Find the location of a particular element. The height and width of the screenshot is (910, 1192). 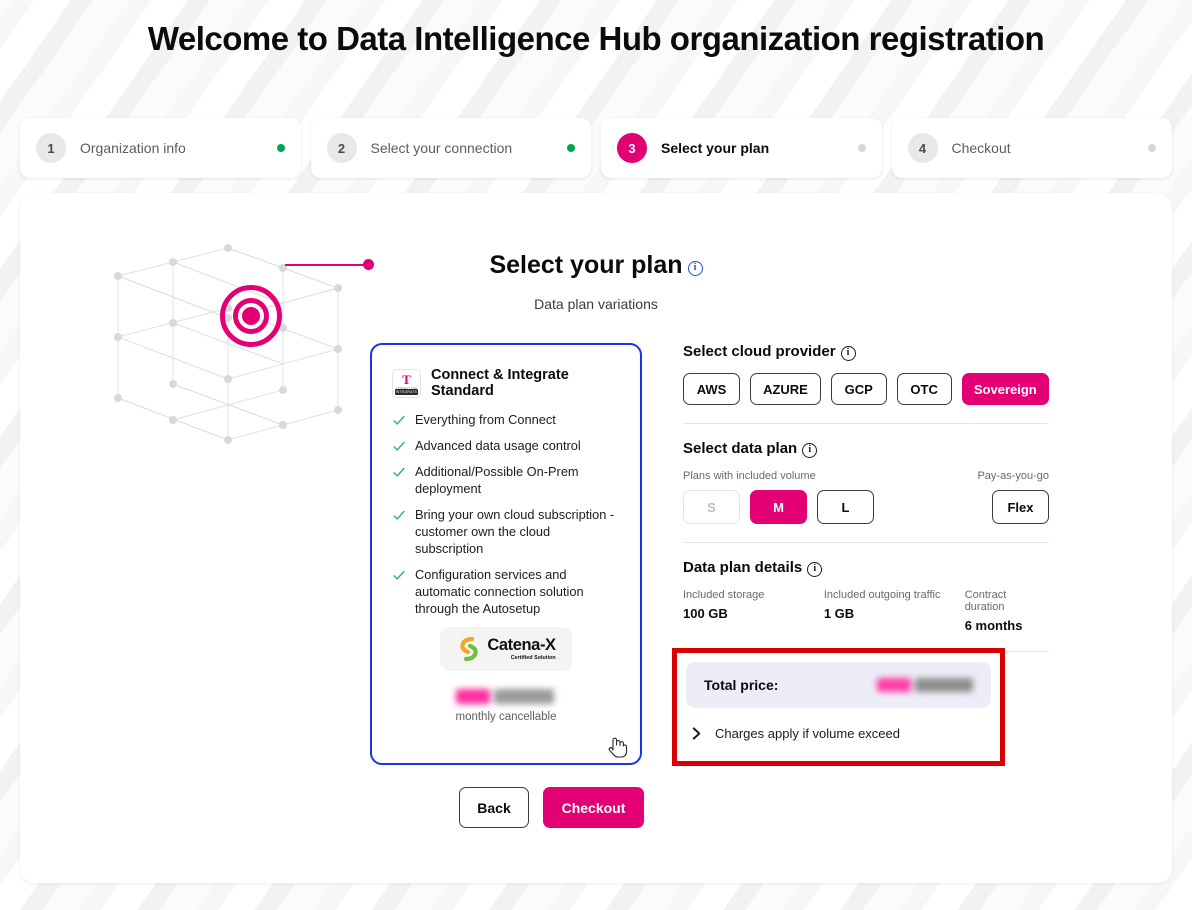

pay-as-you-go-label: Pay-as-you-go is located at coordinates (1013, 476).